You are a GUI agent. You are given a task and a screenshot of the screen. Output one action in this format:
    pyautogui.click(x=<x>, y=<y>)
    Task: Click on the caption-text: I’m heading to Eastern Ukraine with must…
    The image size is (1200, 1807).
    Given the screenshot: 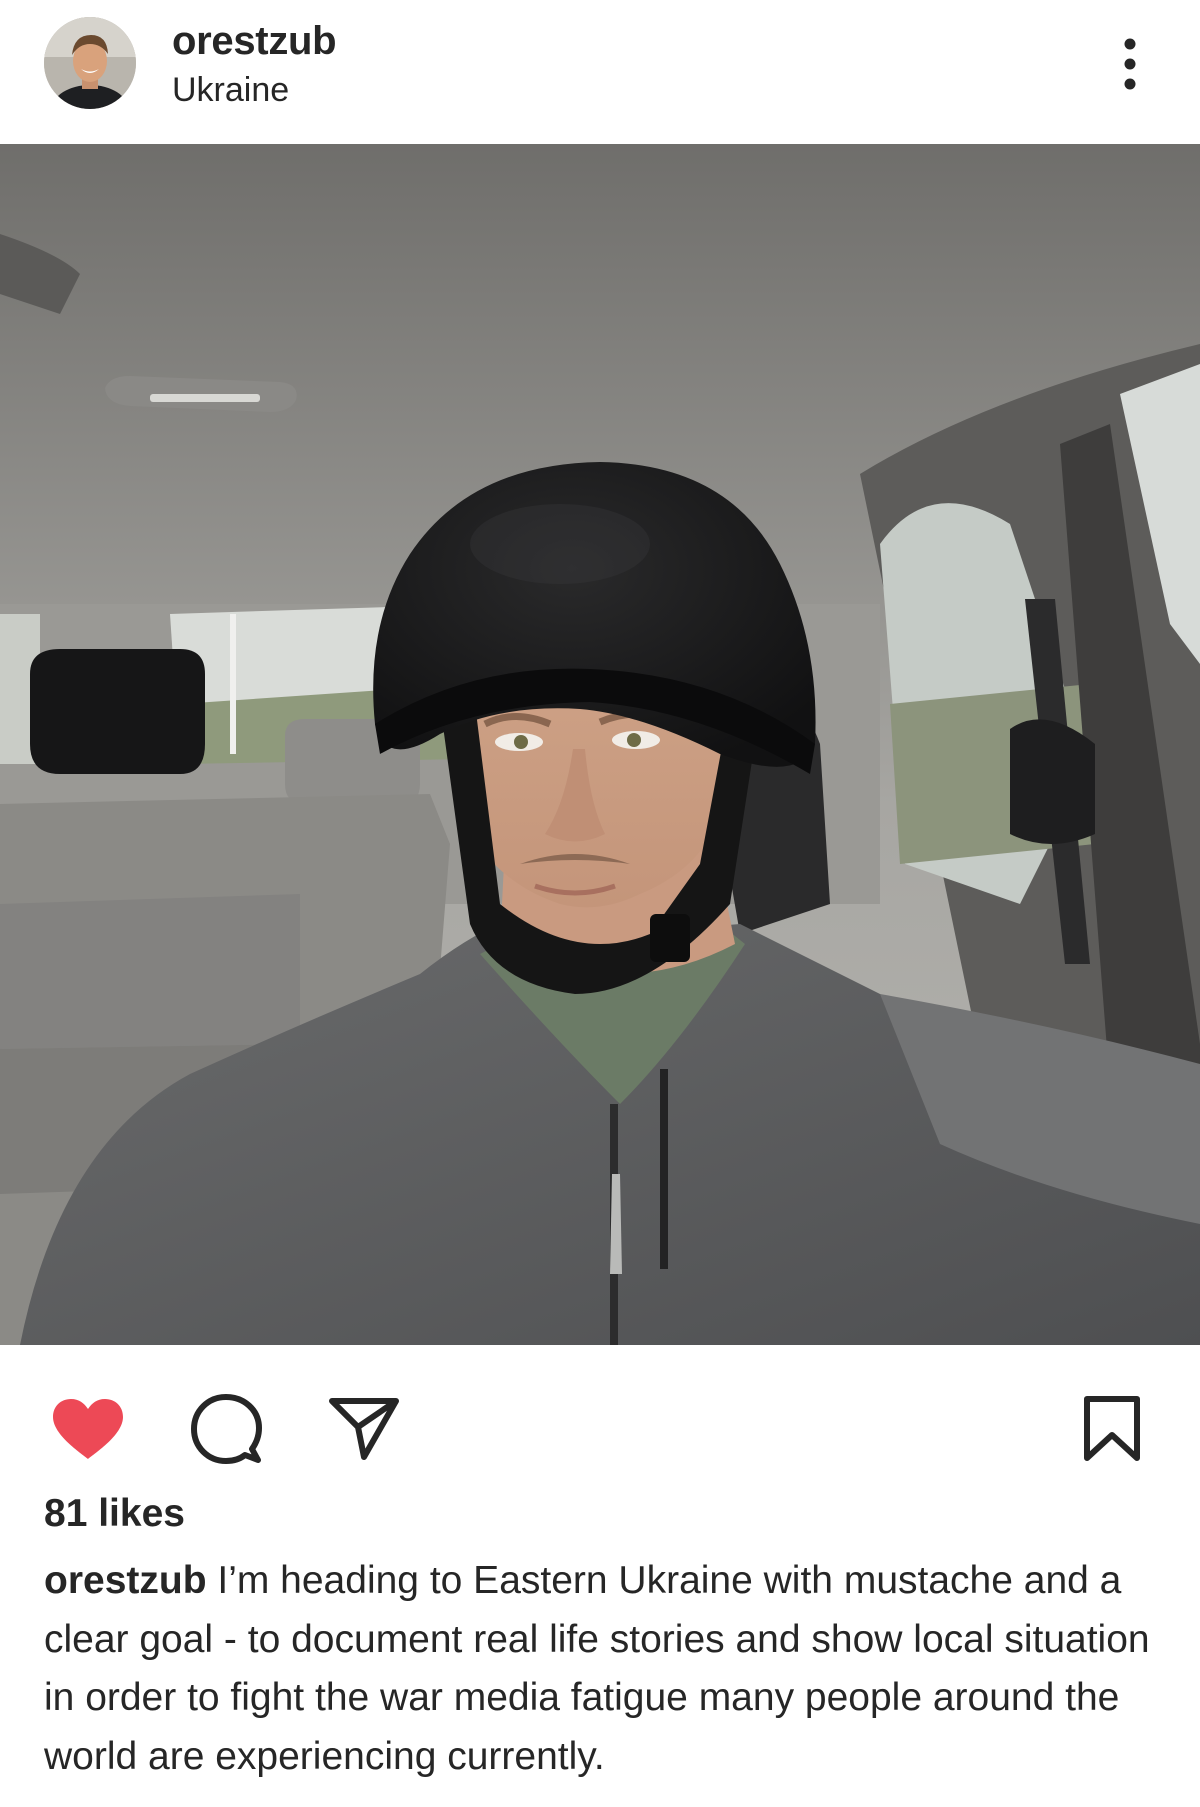 What is the action you would take?
    pyautogui.click(x=597, y=1668)
    